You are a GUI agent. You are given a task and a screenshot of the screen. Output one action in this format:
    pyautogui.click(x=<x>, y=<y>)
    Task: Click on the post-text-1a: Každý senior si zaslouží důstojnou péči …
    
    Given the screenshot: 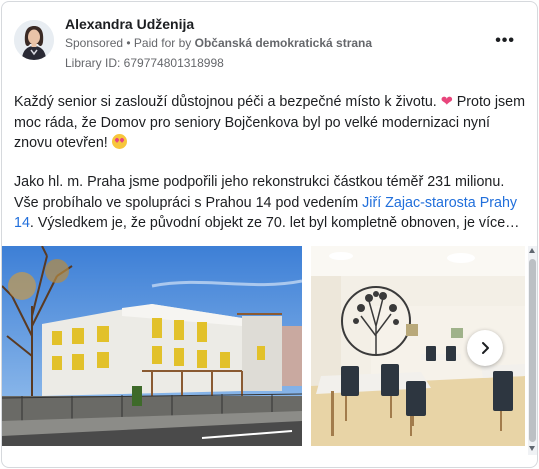 What is the action you would take?
    pyautogui.click(x=227, y=102)
    